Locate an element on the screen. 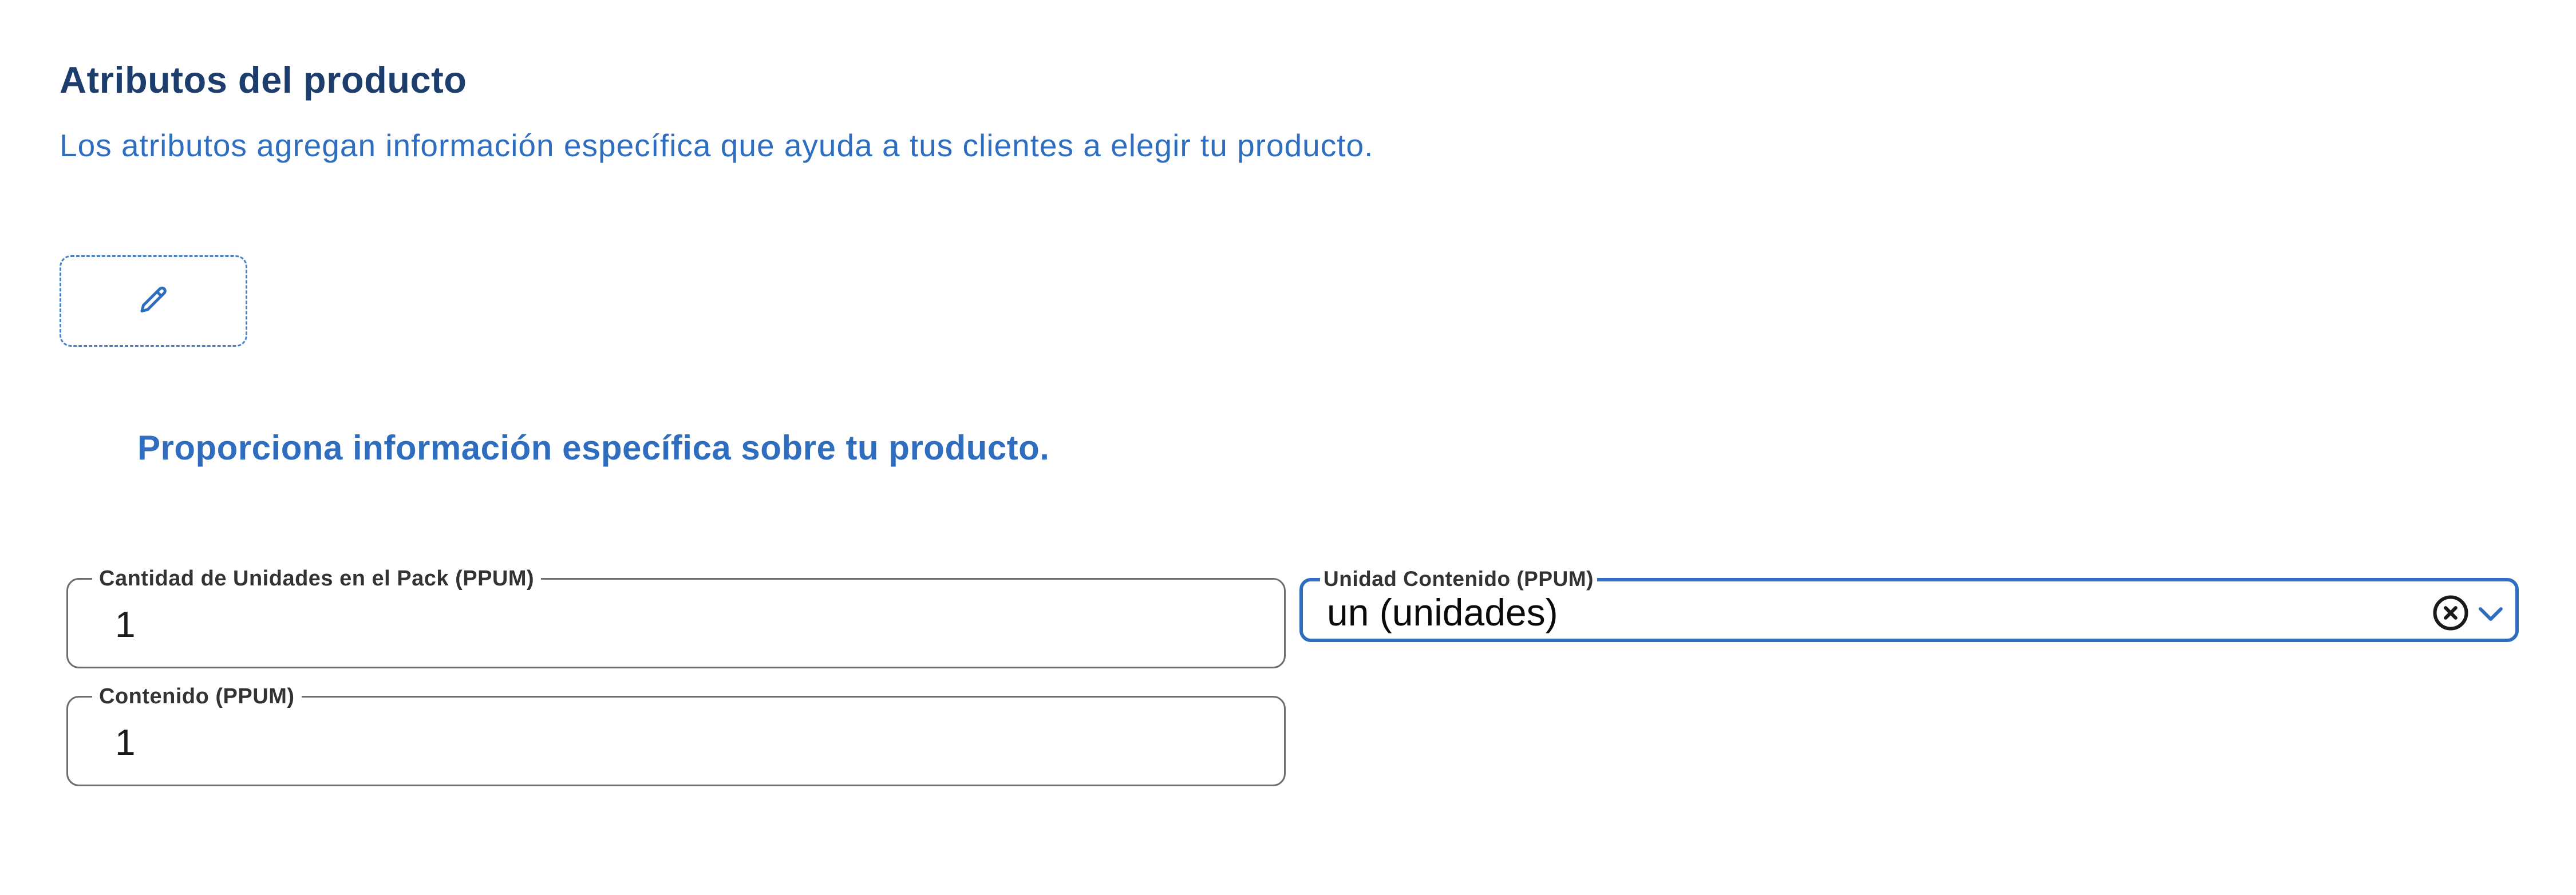 The image size is (2576, 895). clear-circle-icon is located at coordinates (2451, 613).